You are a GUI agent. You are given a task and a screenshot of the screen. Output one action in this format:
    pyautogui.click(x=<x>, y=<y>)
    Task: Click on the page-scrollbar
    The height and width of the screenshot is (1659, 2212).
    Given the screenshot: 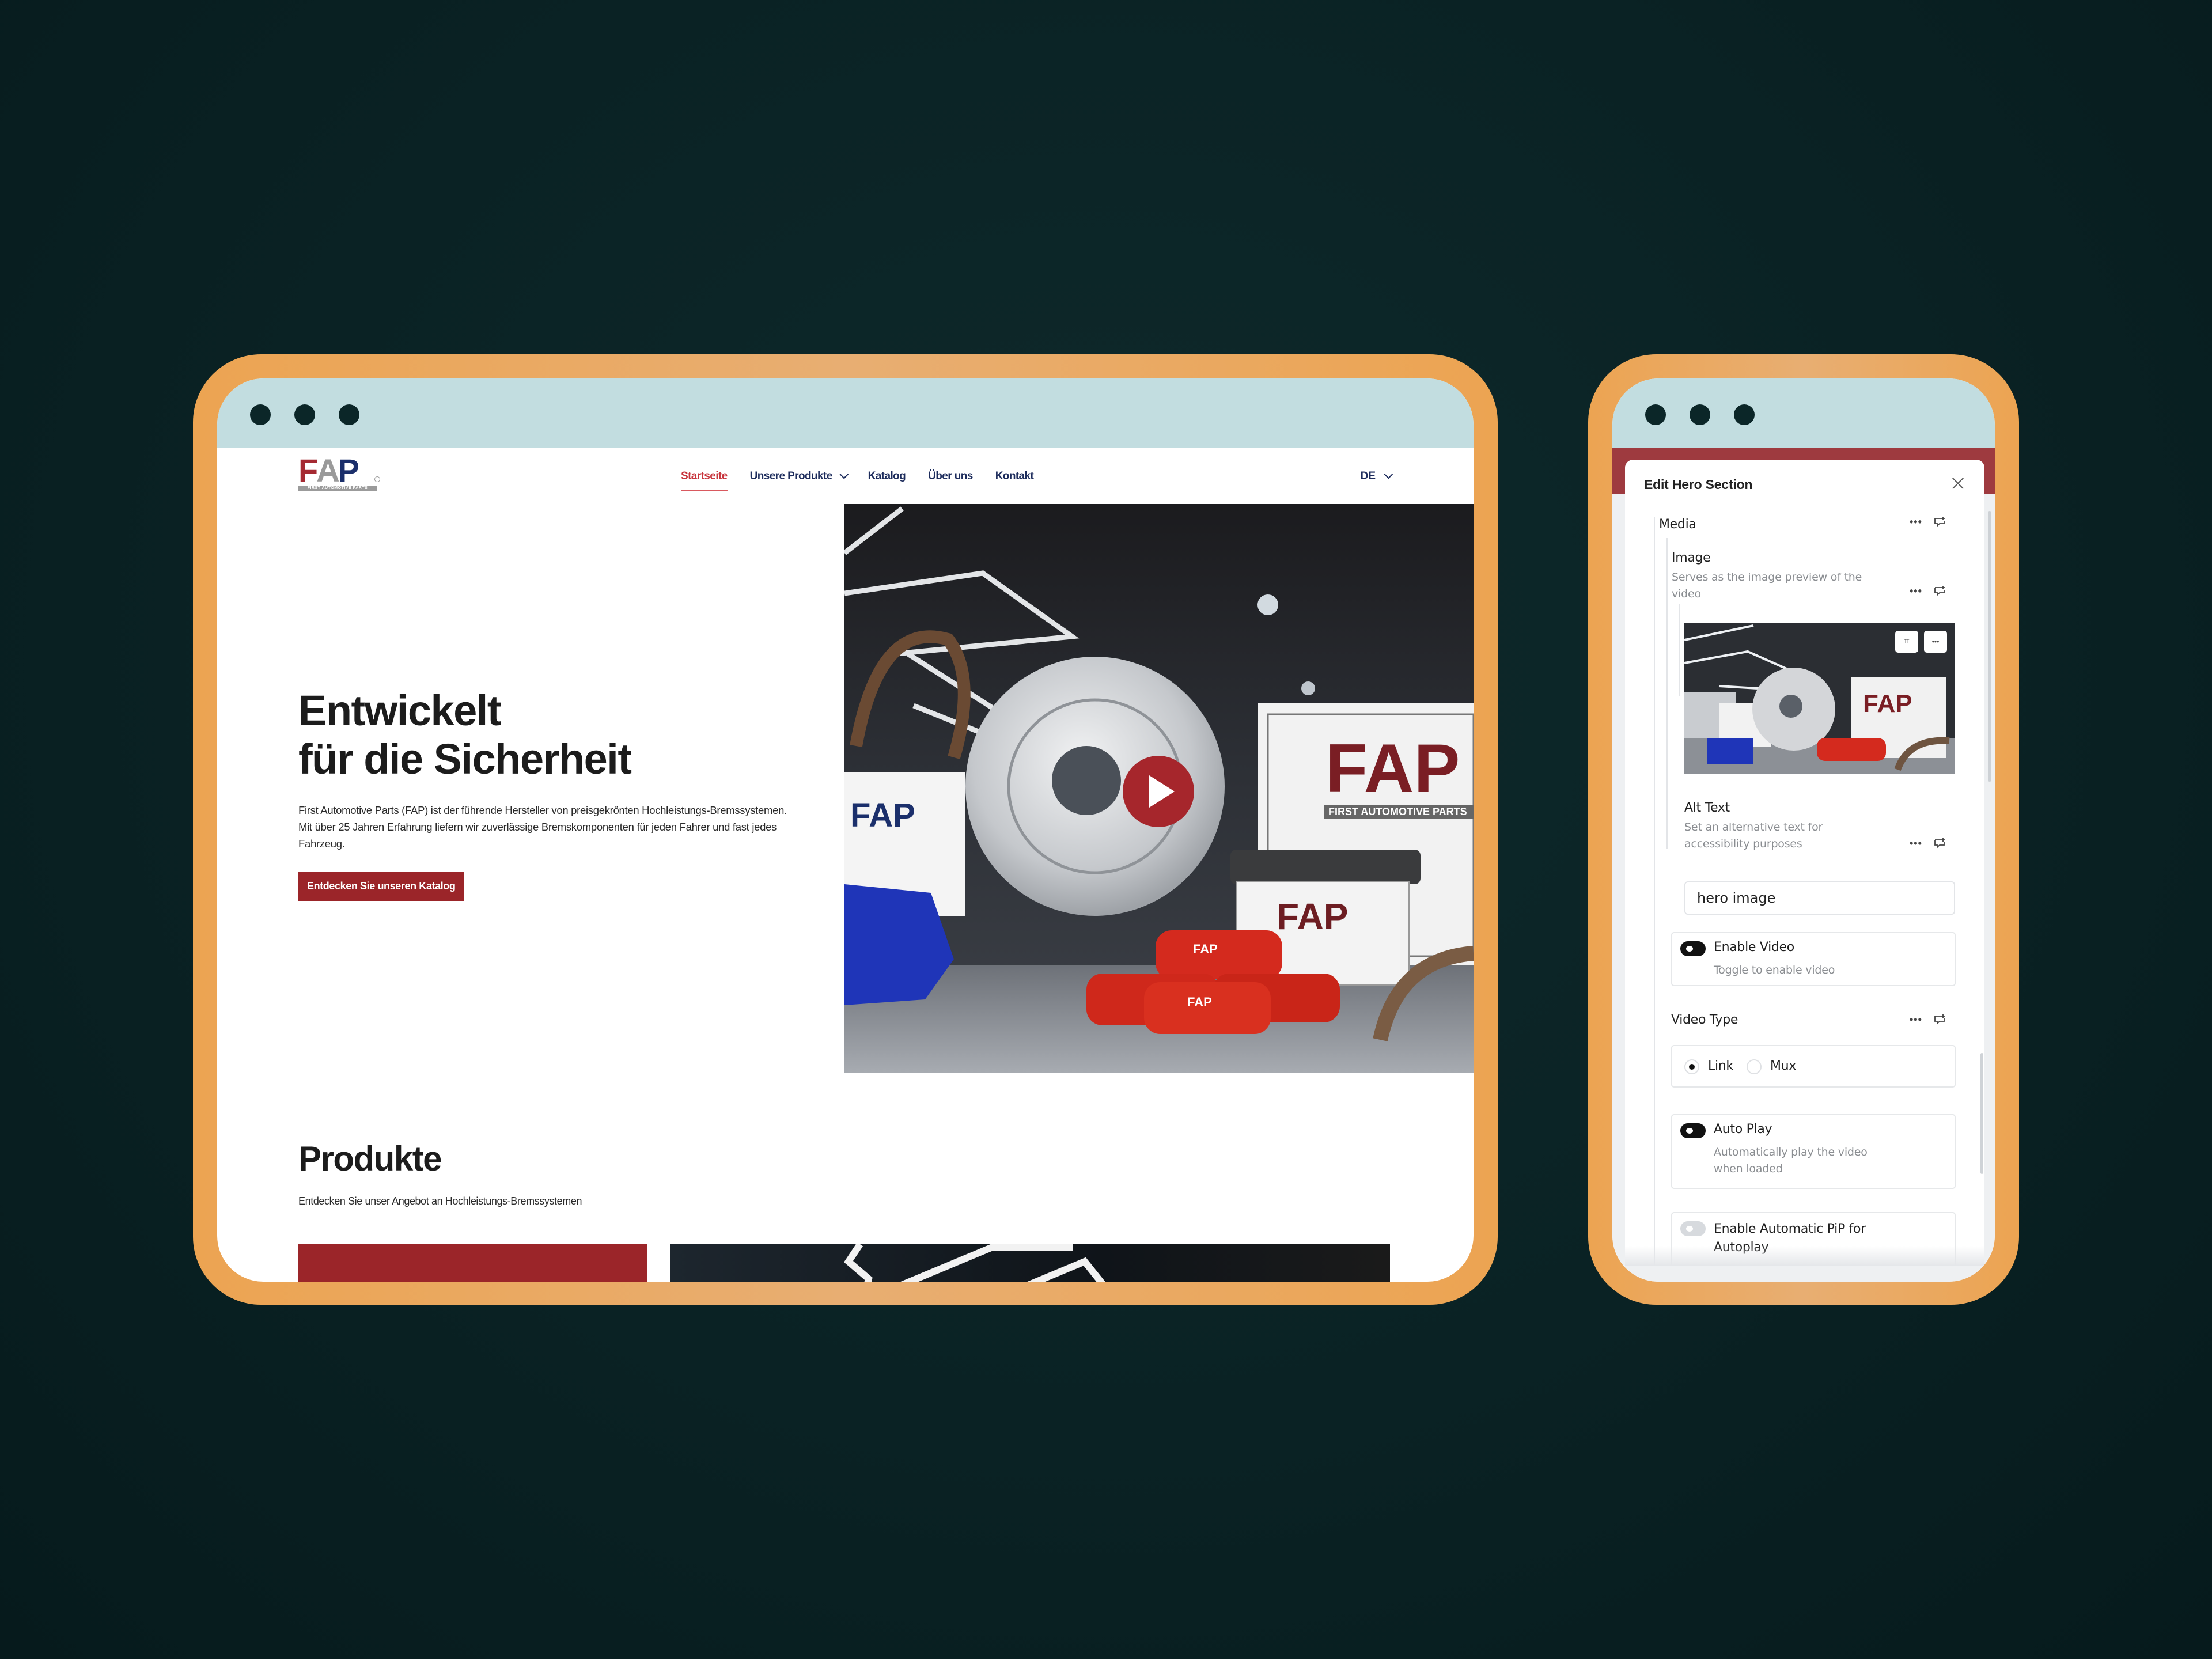 What is the action you would take?
    pyautogui.click(x=1989, y=646)
    